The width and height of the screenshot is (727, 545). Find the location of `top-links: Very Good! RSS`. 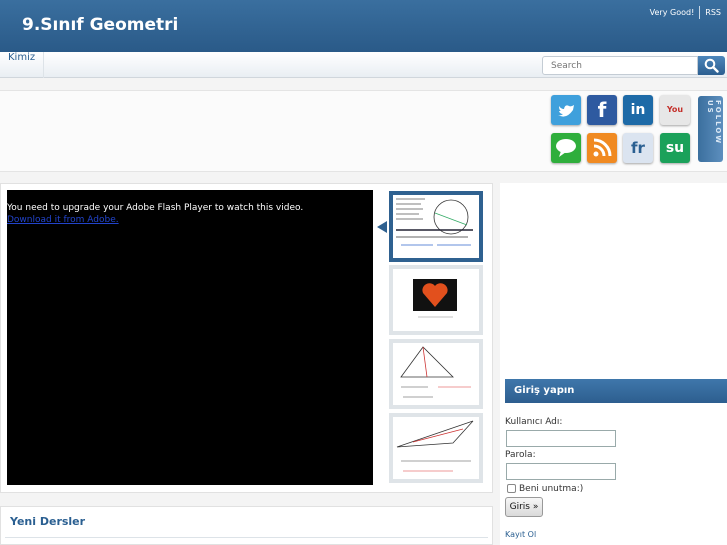

top-links: Very Good! RSS is located at coordinates (685, 12).